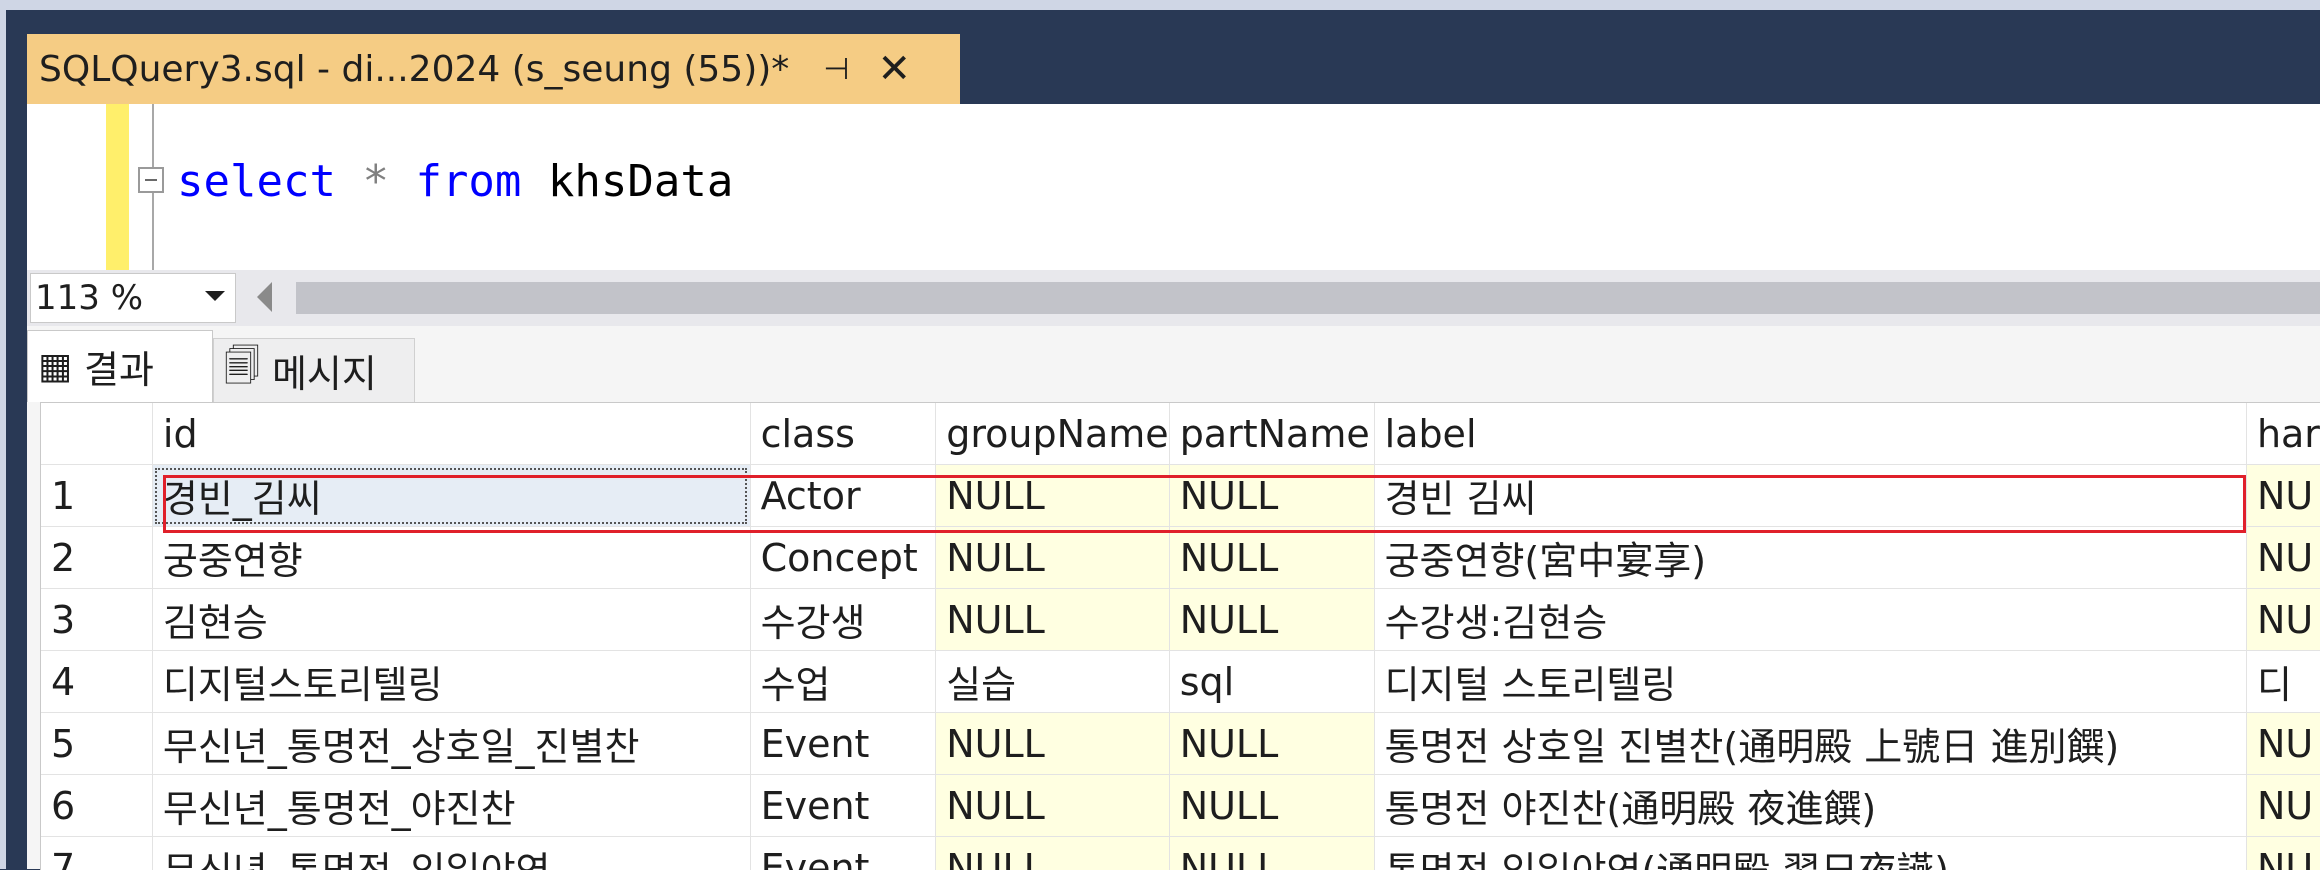 Image resolution: width=2320 pixels, height=870 pixels. Describe the element at coordinates (451, 744) in the screenshot. I see `cell-id: 무신년_통명전_상호일_진별찬` at that location.